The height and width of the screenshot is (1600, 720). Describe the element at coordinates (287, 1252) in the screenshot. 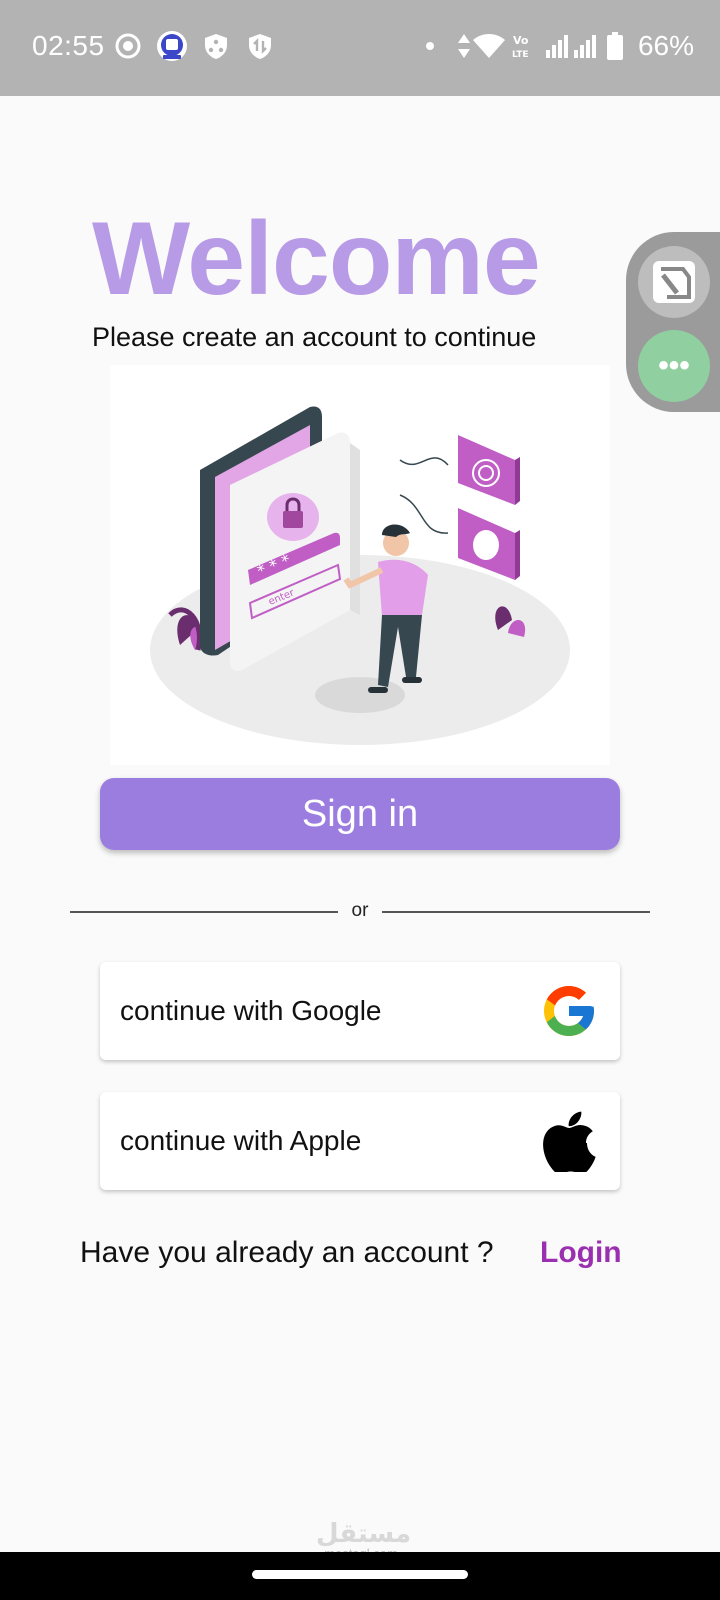

I see `login-prompt: Have you already an account ?` at that location.